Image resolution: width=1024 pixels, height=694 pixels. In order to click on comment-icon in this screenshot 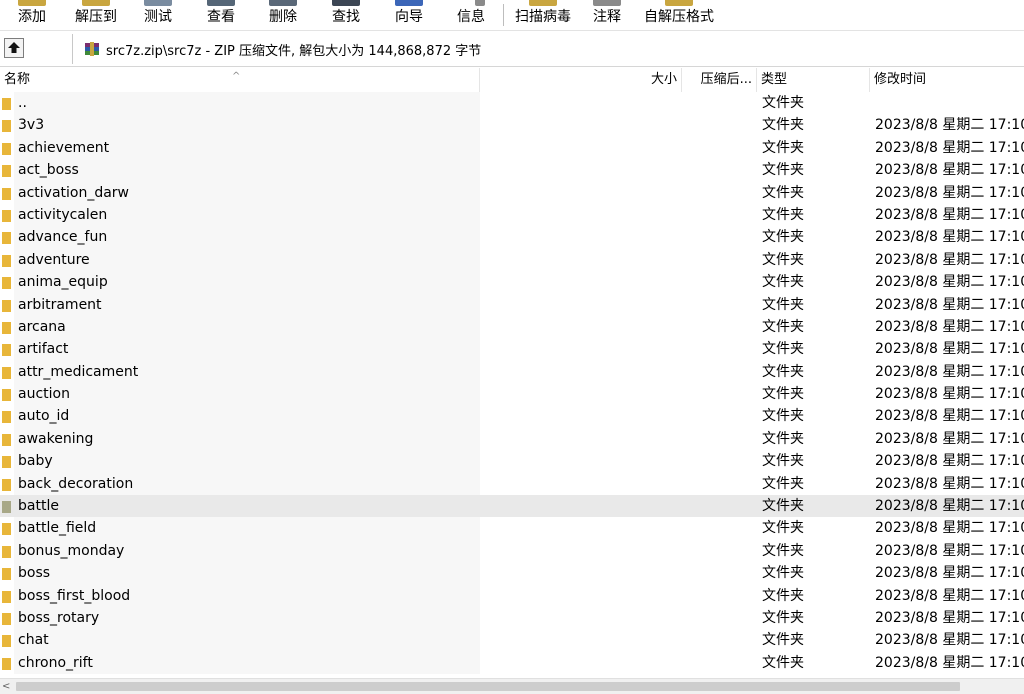, I will do `click(607, 3)`.